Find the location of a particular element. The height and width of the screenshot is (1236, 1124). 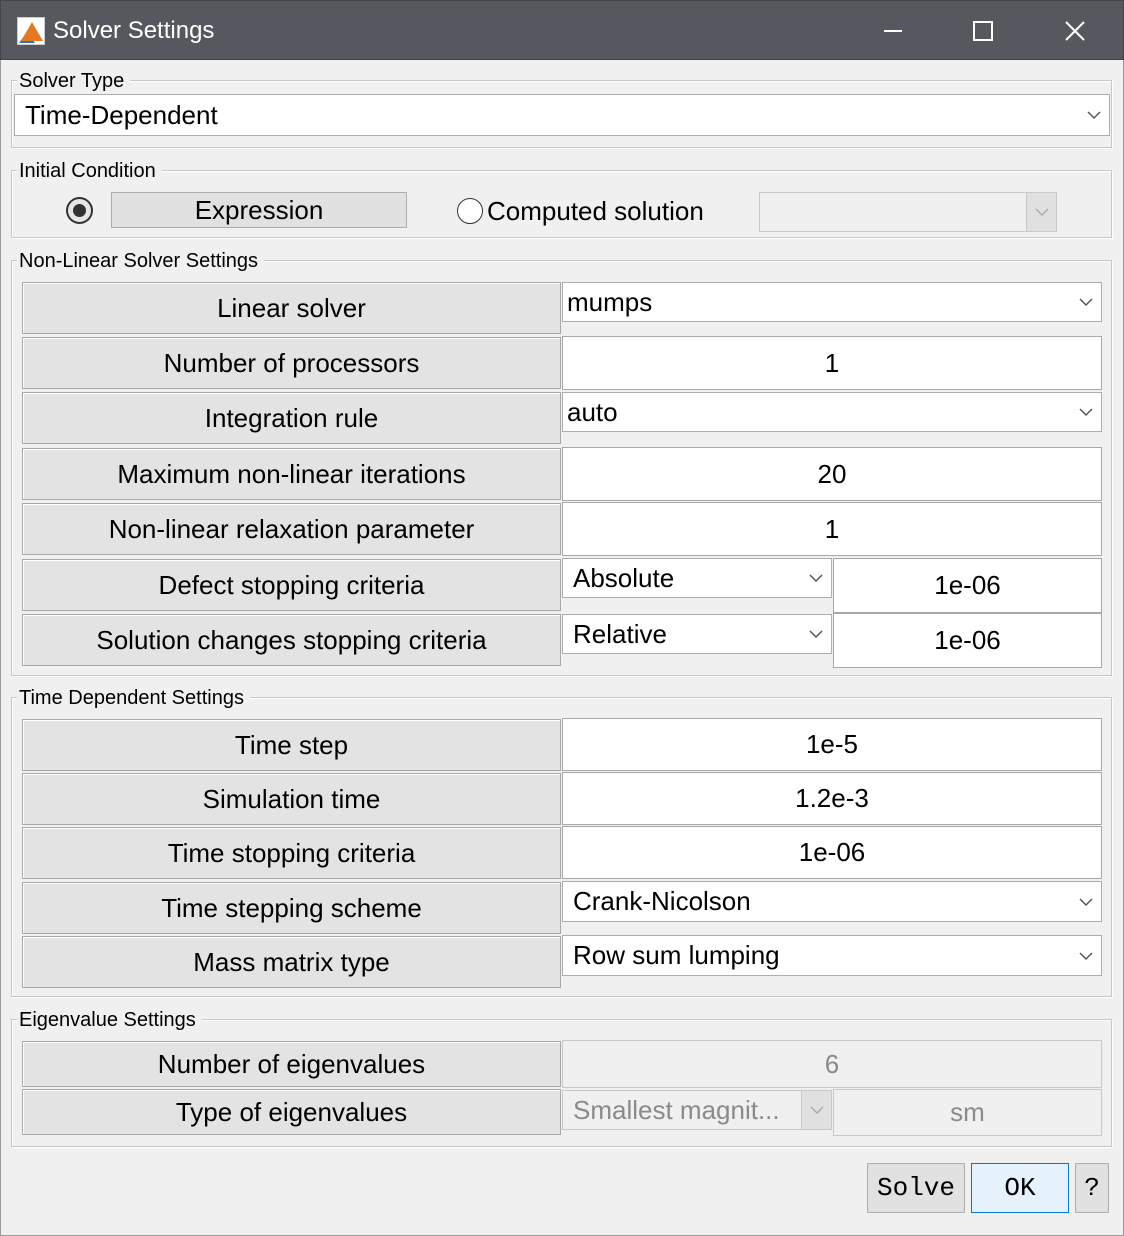

close-icon is located at coordinates (1075, 31).